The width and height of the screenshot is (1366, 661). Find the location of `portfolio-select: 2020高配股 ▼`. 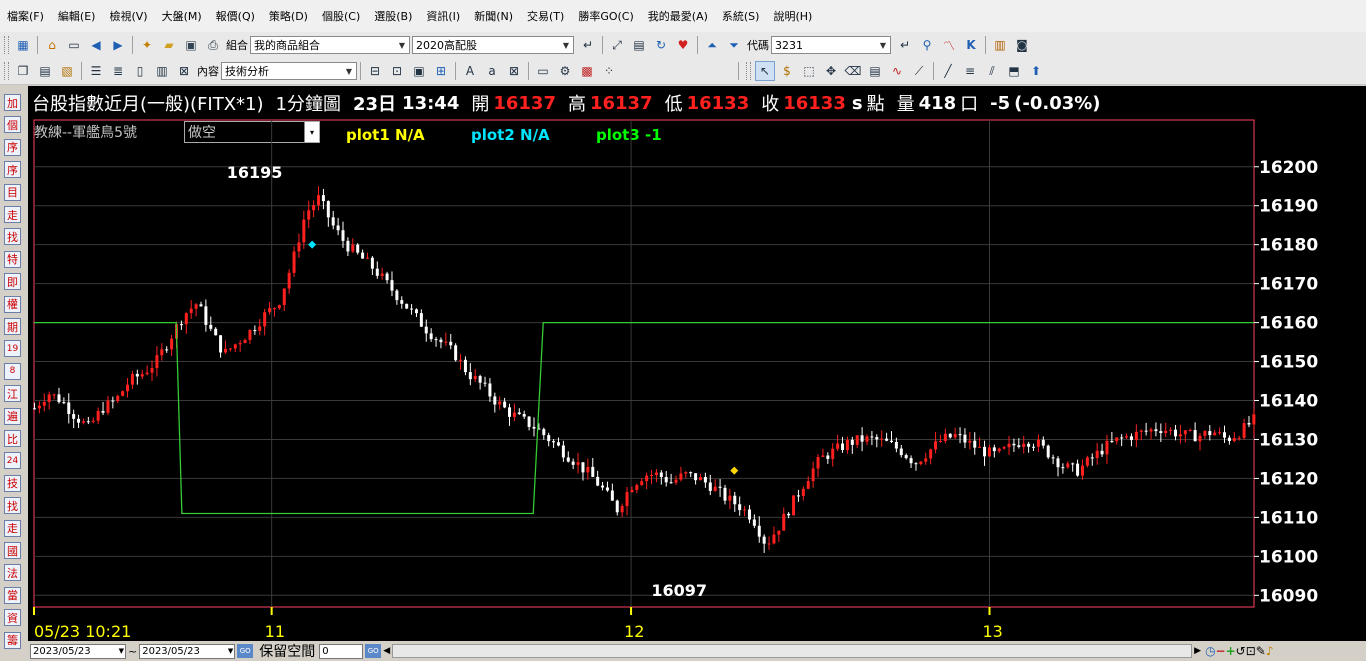

portfolio-select: 2020高配股 ▼ is located at coordinates (493, 45).